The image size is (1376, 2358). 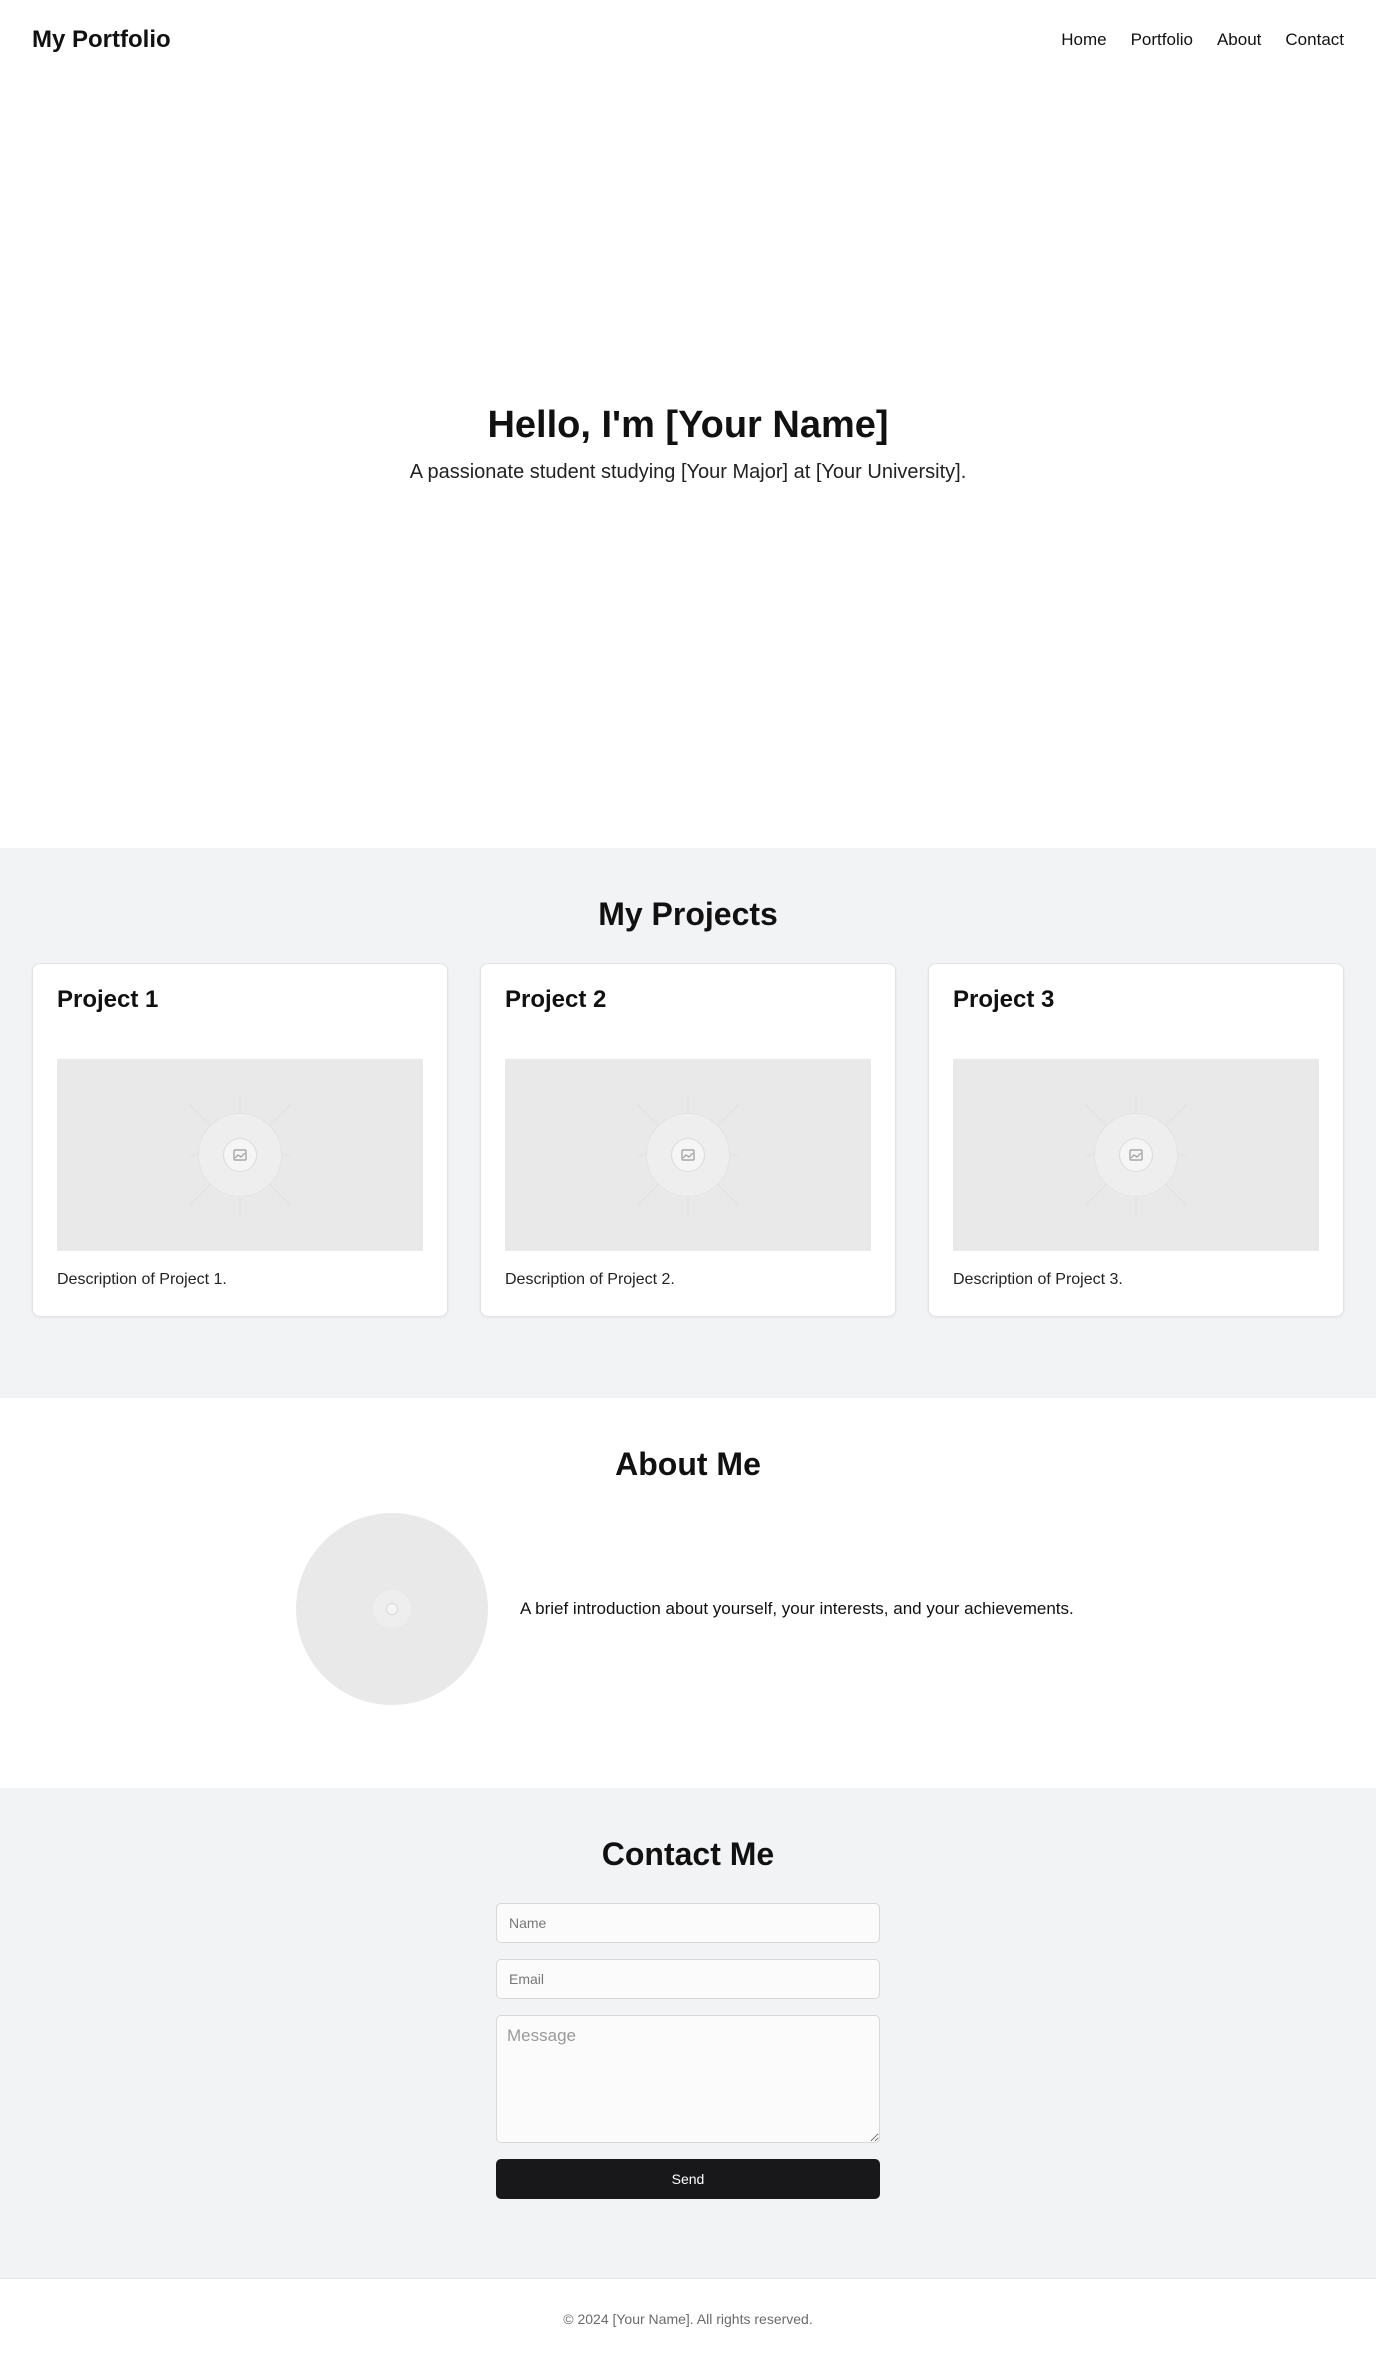 I want to click on project-card-2: Project 2 Description of Project 2., so click(x=688, y=1140).